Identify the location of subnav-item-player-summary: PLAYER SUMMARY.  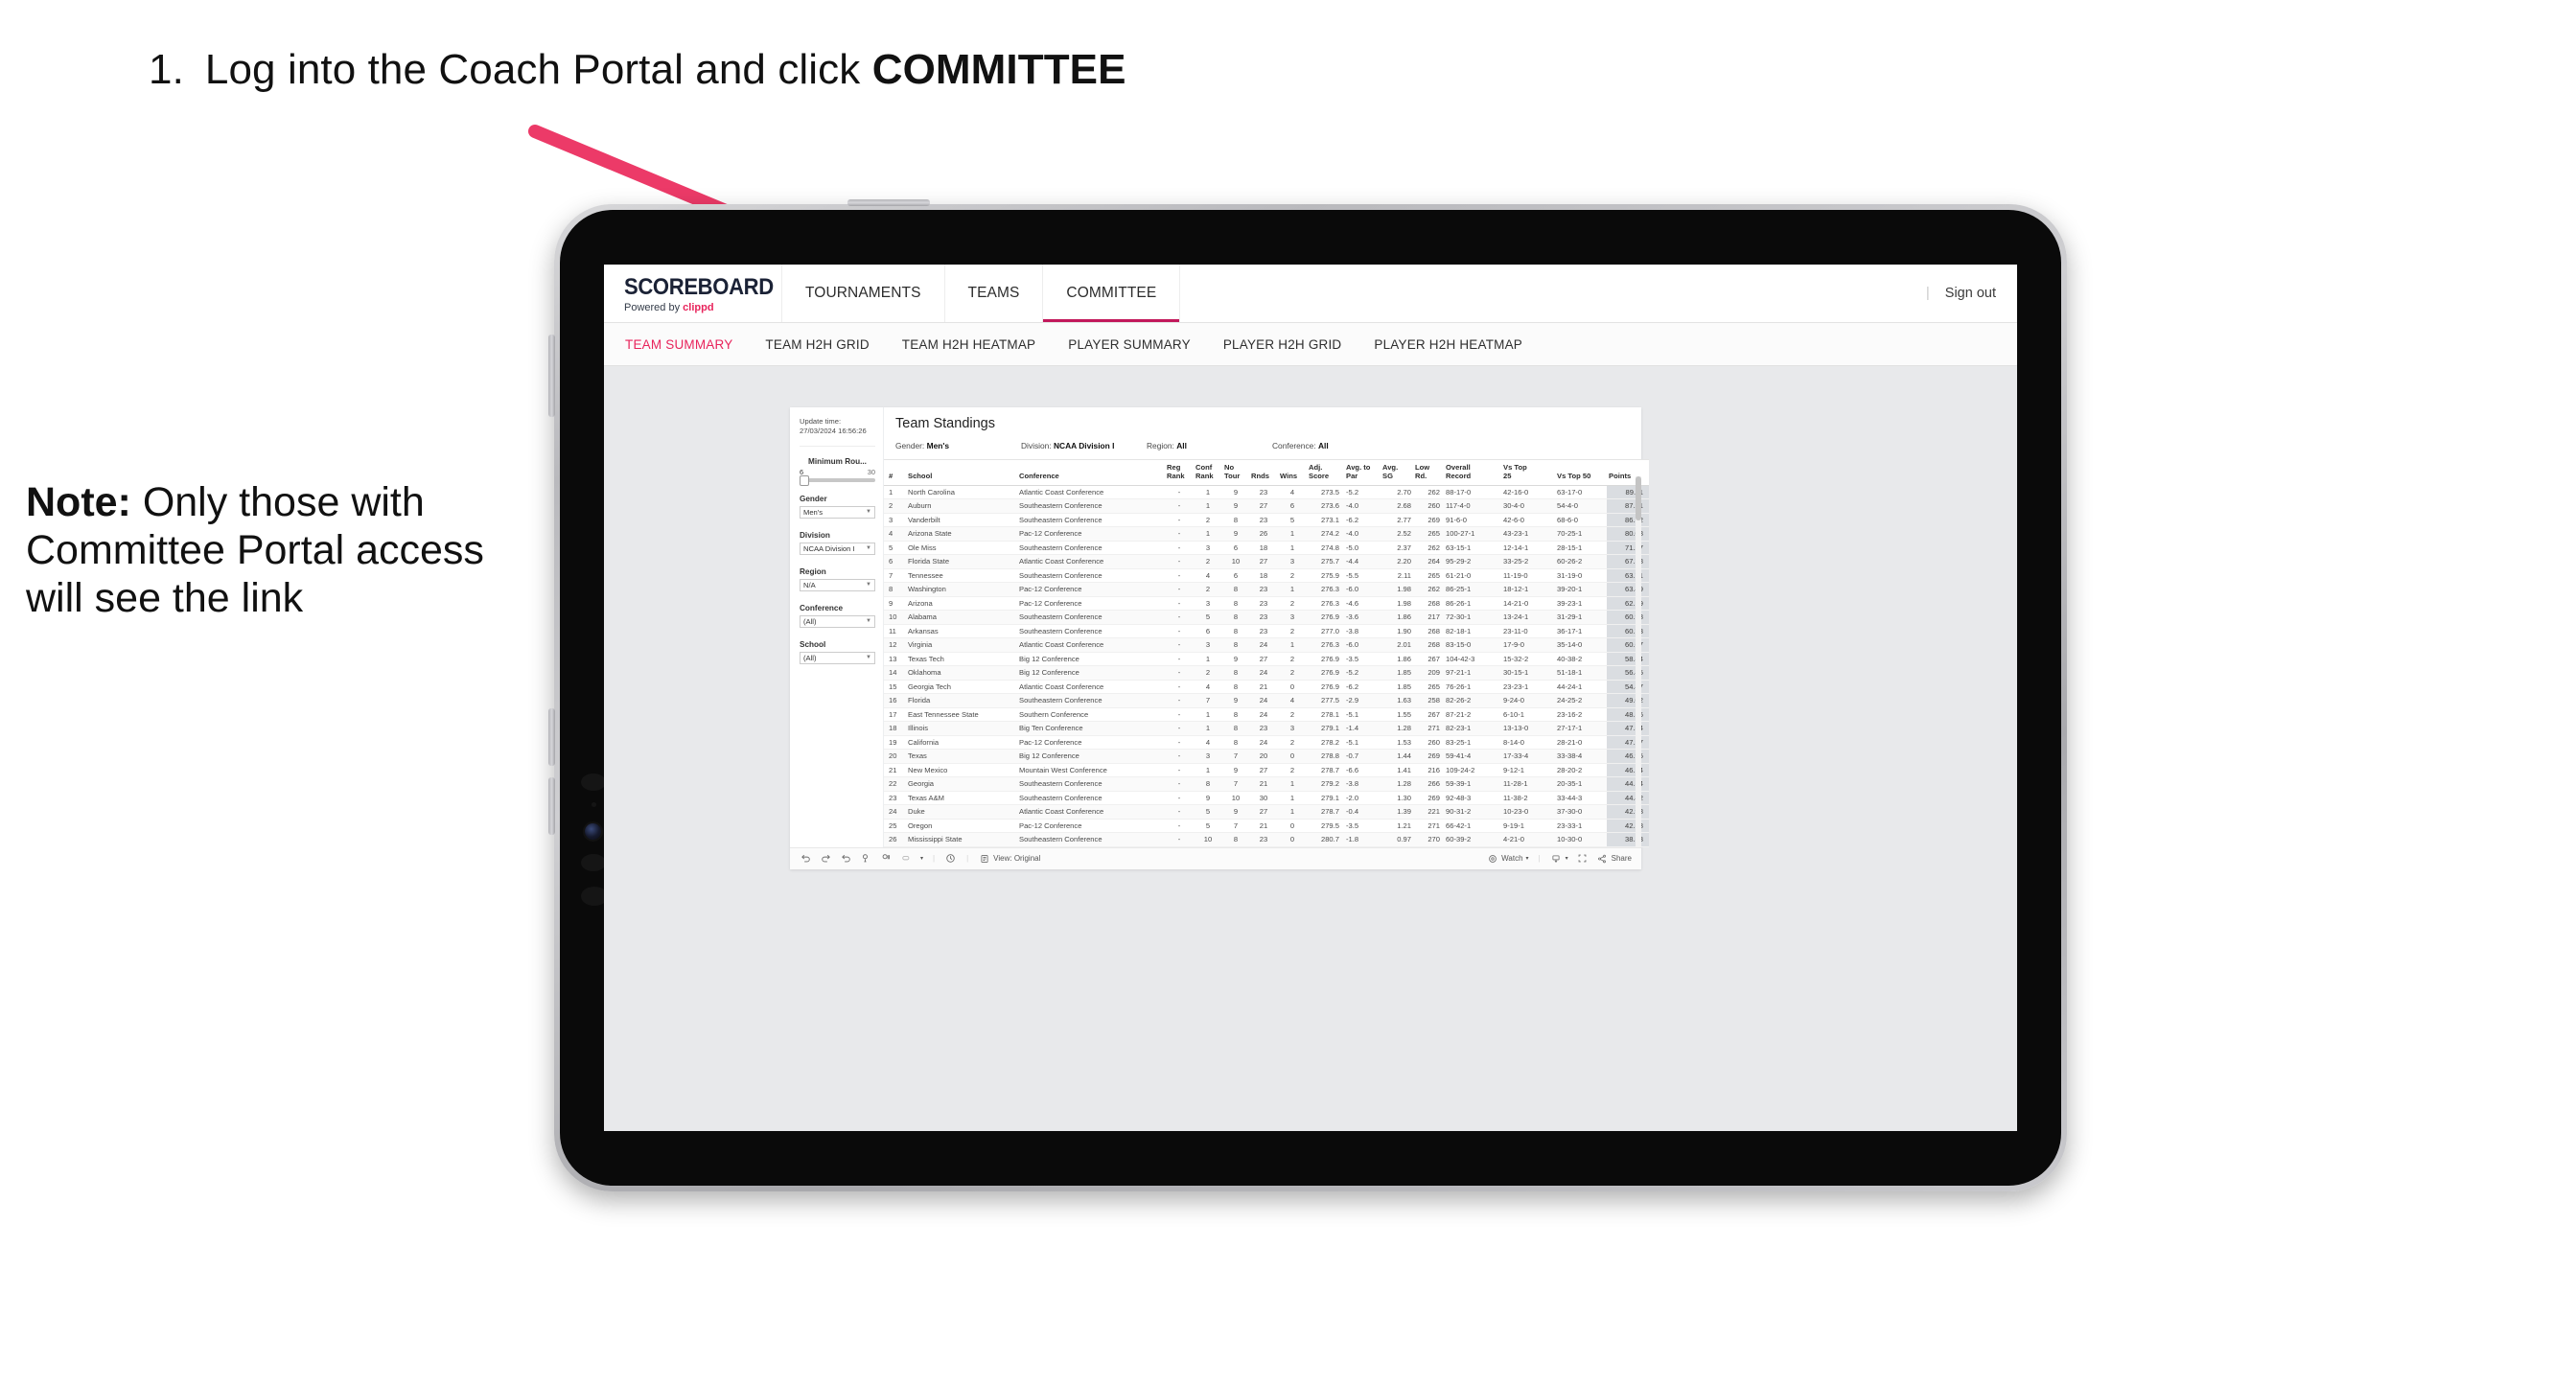
(1130, 345).